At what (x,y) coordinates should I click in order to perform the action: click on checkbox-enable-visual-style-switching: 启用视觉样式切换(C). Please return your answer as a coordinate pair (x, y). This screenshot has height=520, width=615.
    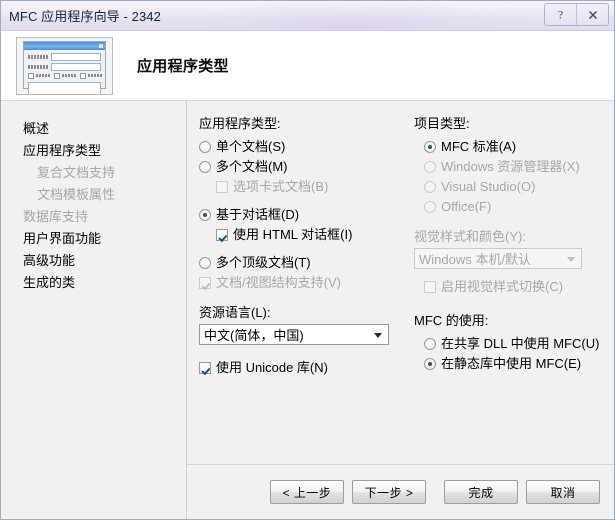
    Looking at the image, I should click on (514, 287).